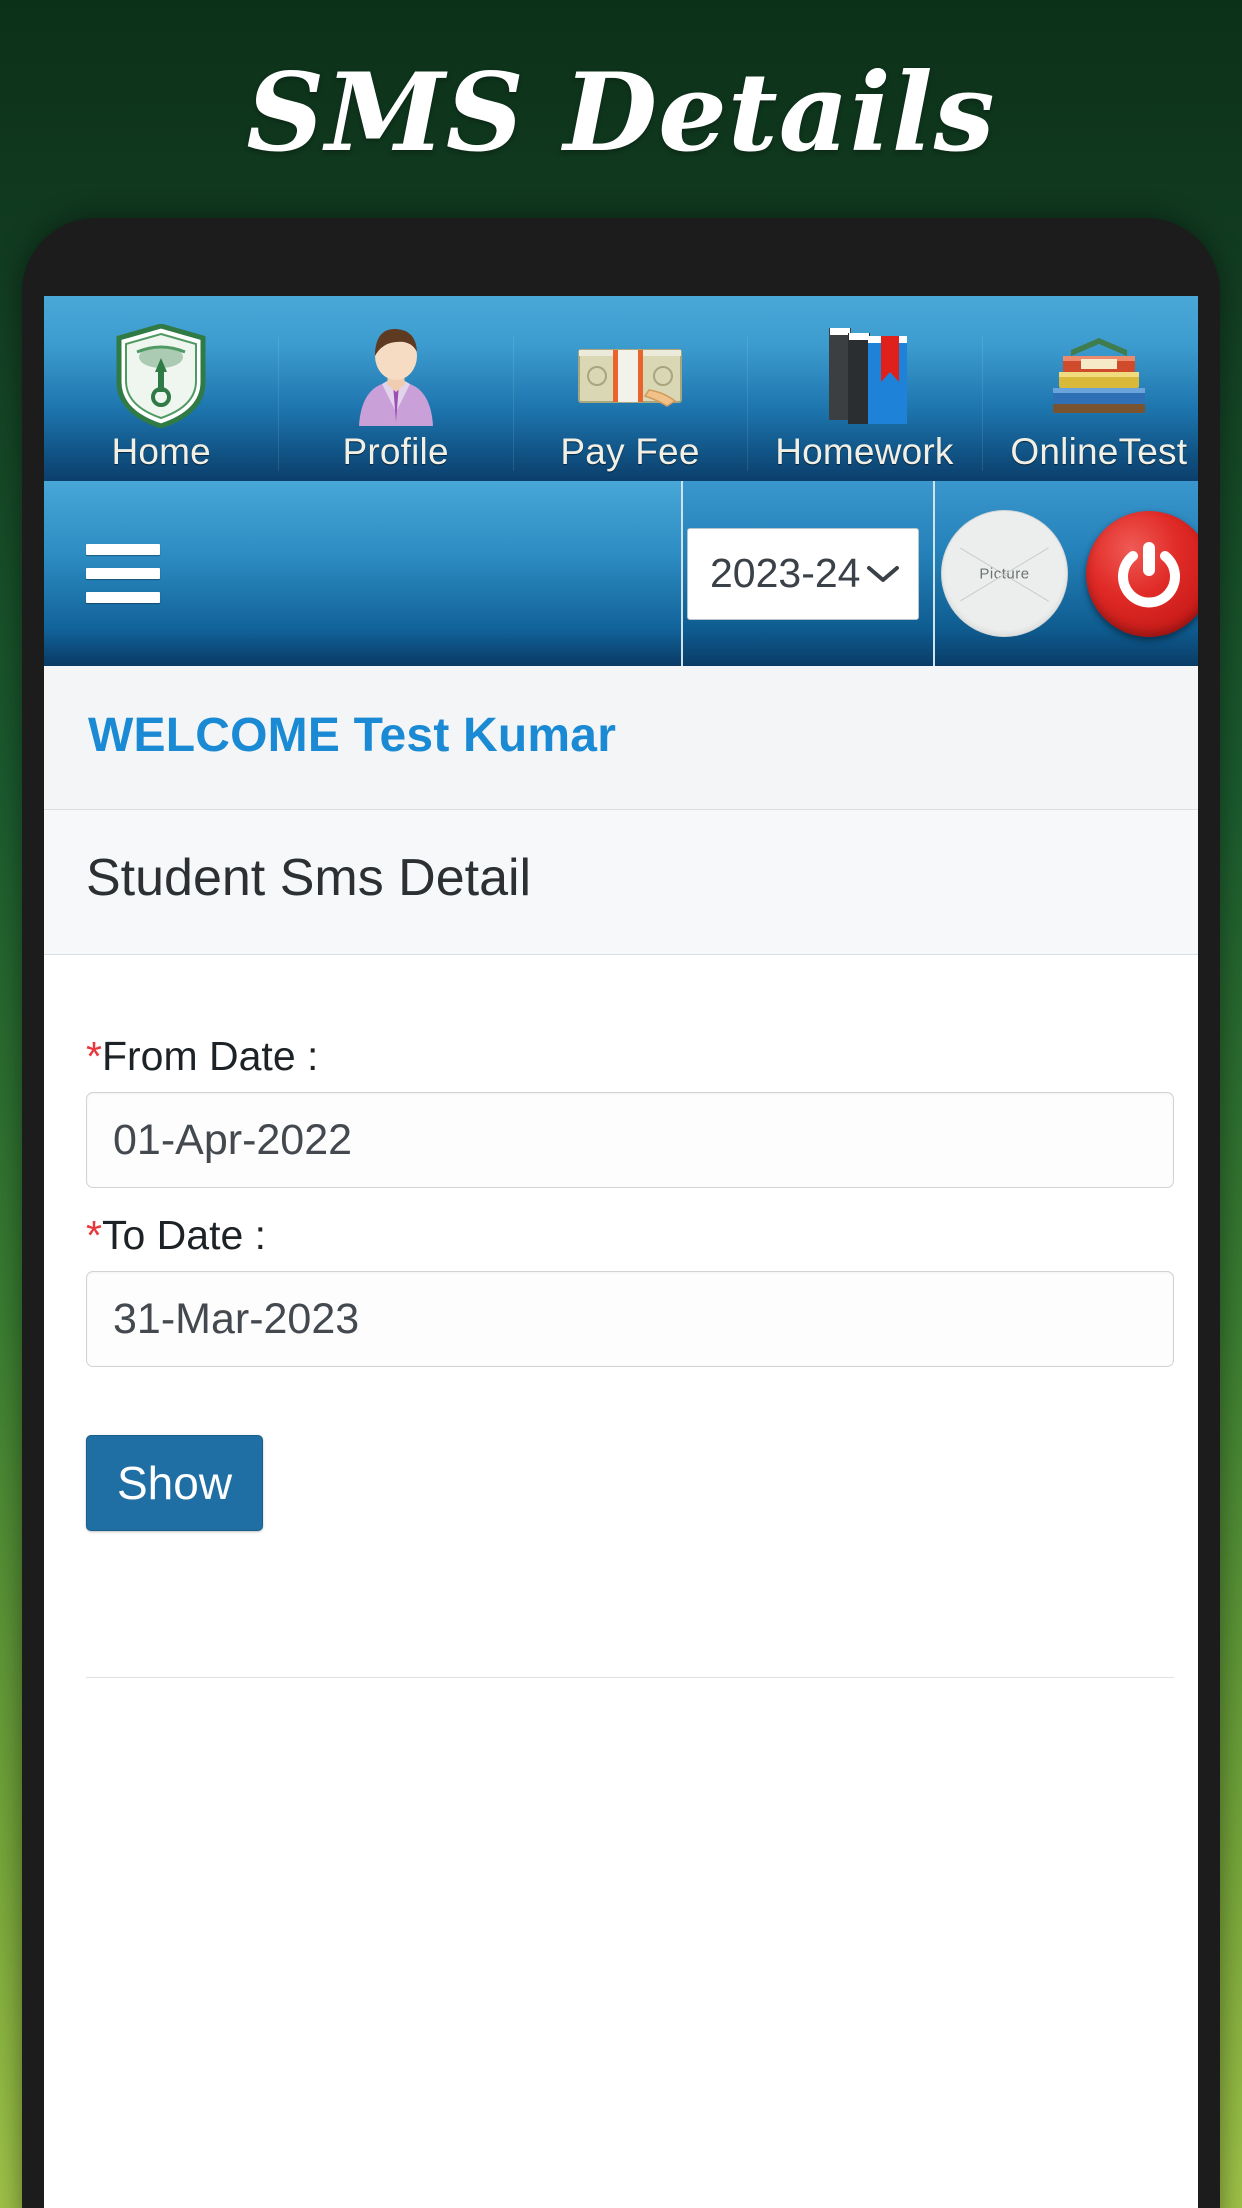  Describe the element at coordinates (161, 376) in the screenshot. I see `school-crest-icon` at that location.